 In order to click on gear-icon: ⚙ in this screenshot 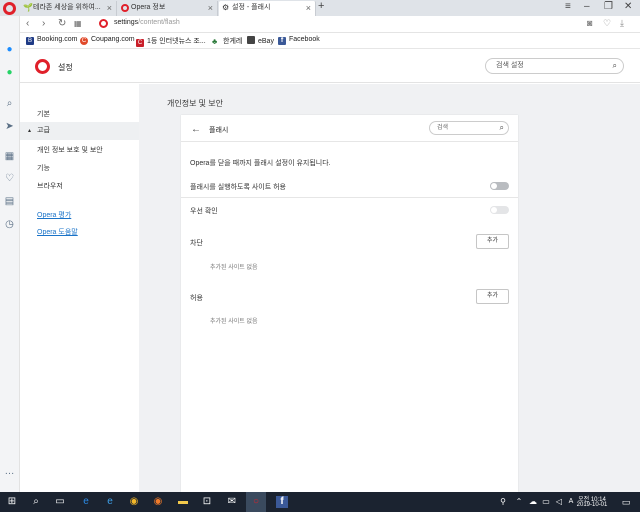, I will do `click(226, 7)`.